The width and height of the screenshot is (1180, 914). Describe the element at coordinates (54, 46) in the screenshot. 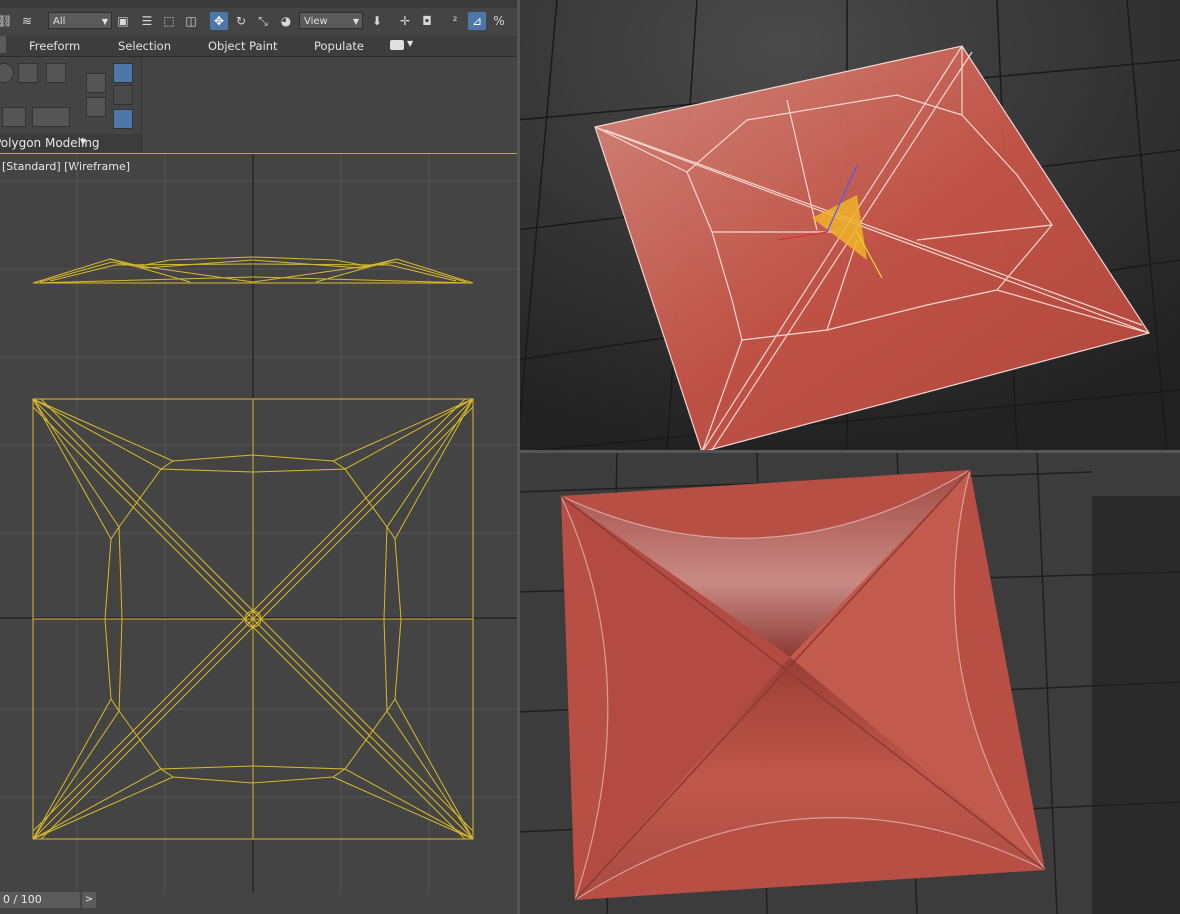

I see `tab-freeform: Freeform` at that location.